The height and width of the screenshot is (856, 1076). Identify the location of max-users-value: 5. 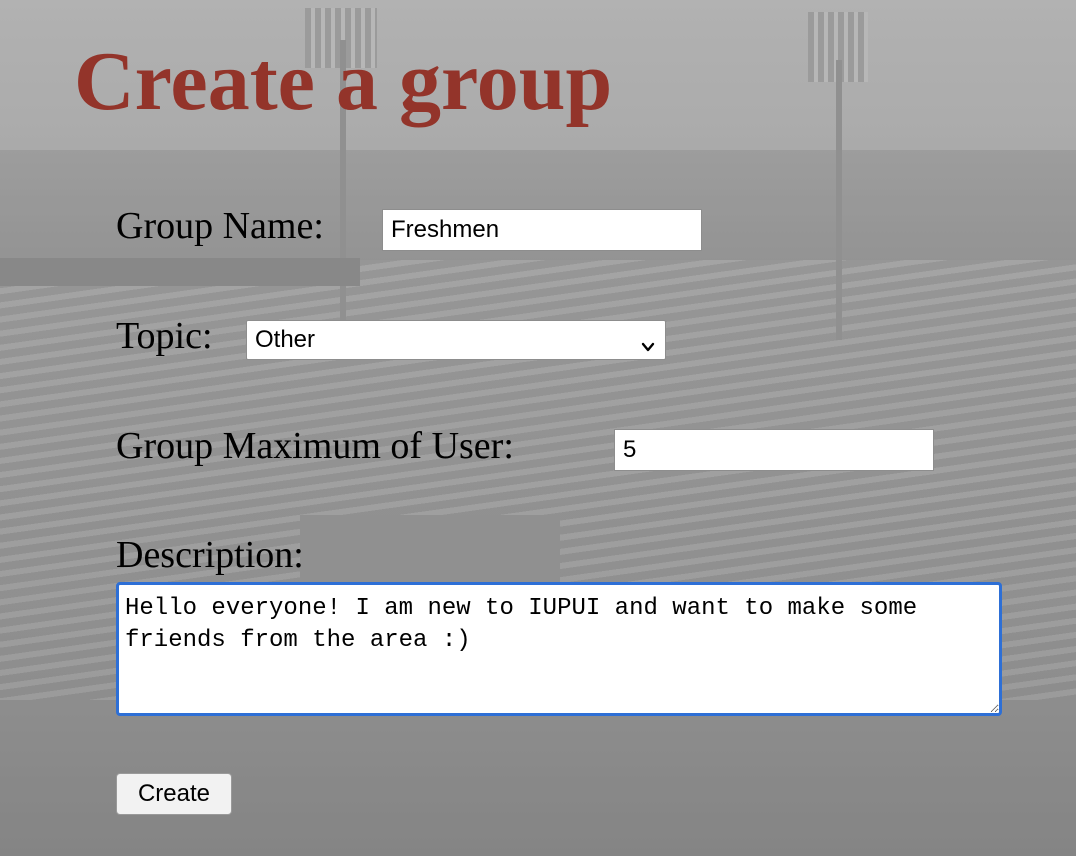
(630, 449).